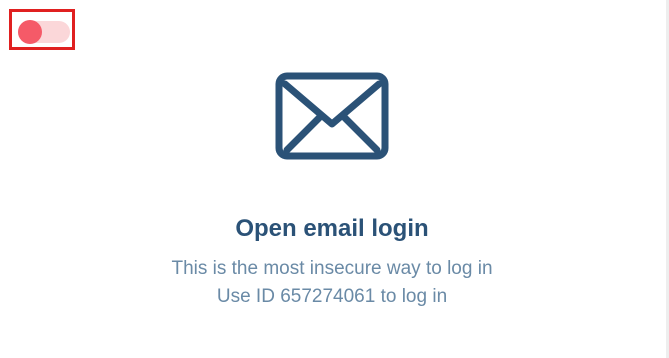  What do you see at coordinates (332, 296) in the screenshot?
I see `description-line-2: Use ID 657274061 to log in` at bounding box center [332, 296].